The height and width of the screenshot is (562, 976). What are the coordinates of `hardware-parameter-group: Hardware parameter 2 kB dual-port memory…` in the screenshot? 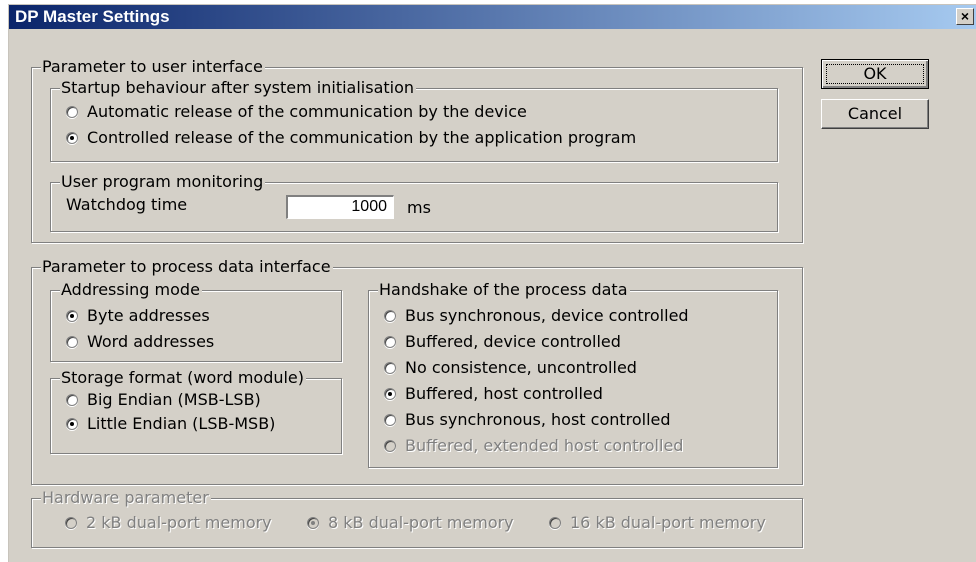 It's located at (417, 518).